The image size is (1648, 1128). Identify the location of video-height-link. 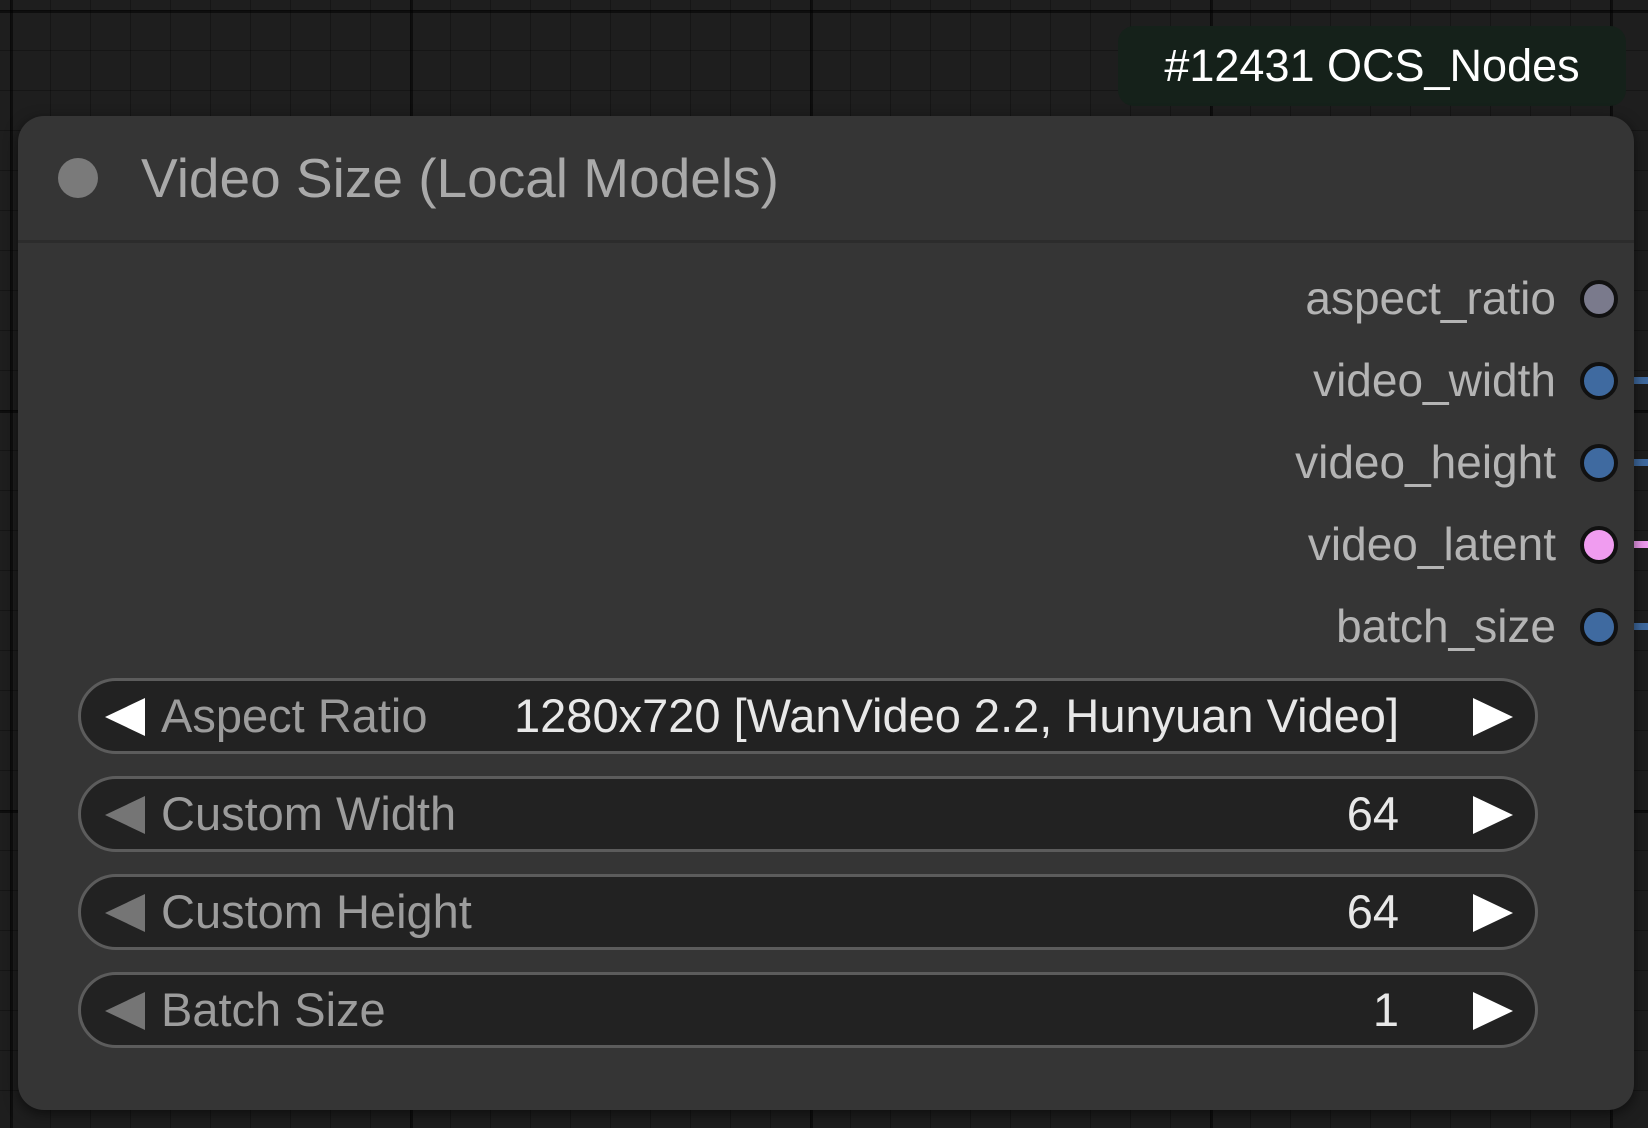
(1641, 462).